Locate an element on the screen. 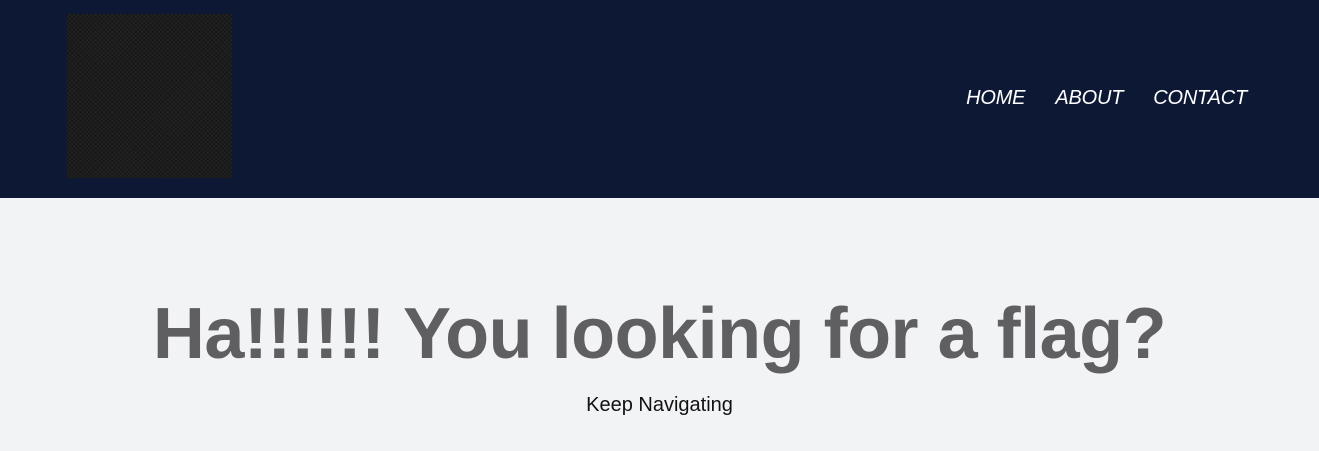 This screenshot has height=451, width=1319. nav-link-home: HOME is located at coordinates (995, 98).